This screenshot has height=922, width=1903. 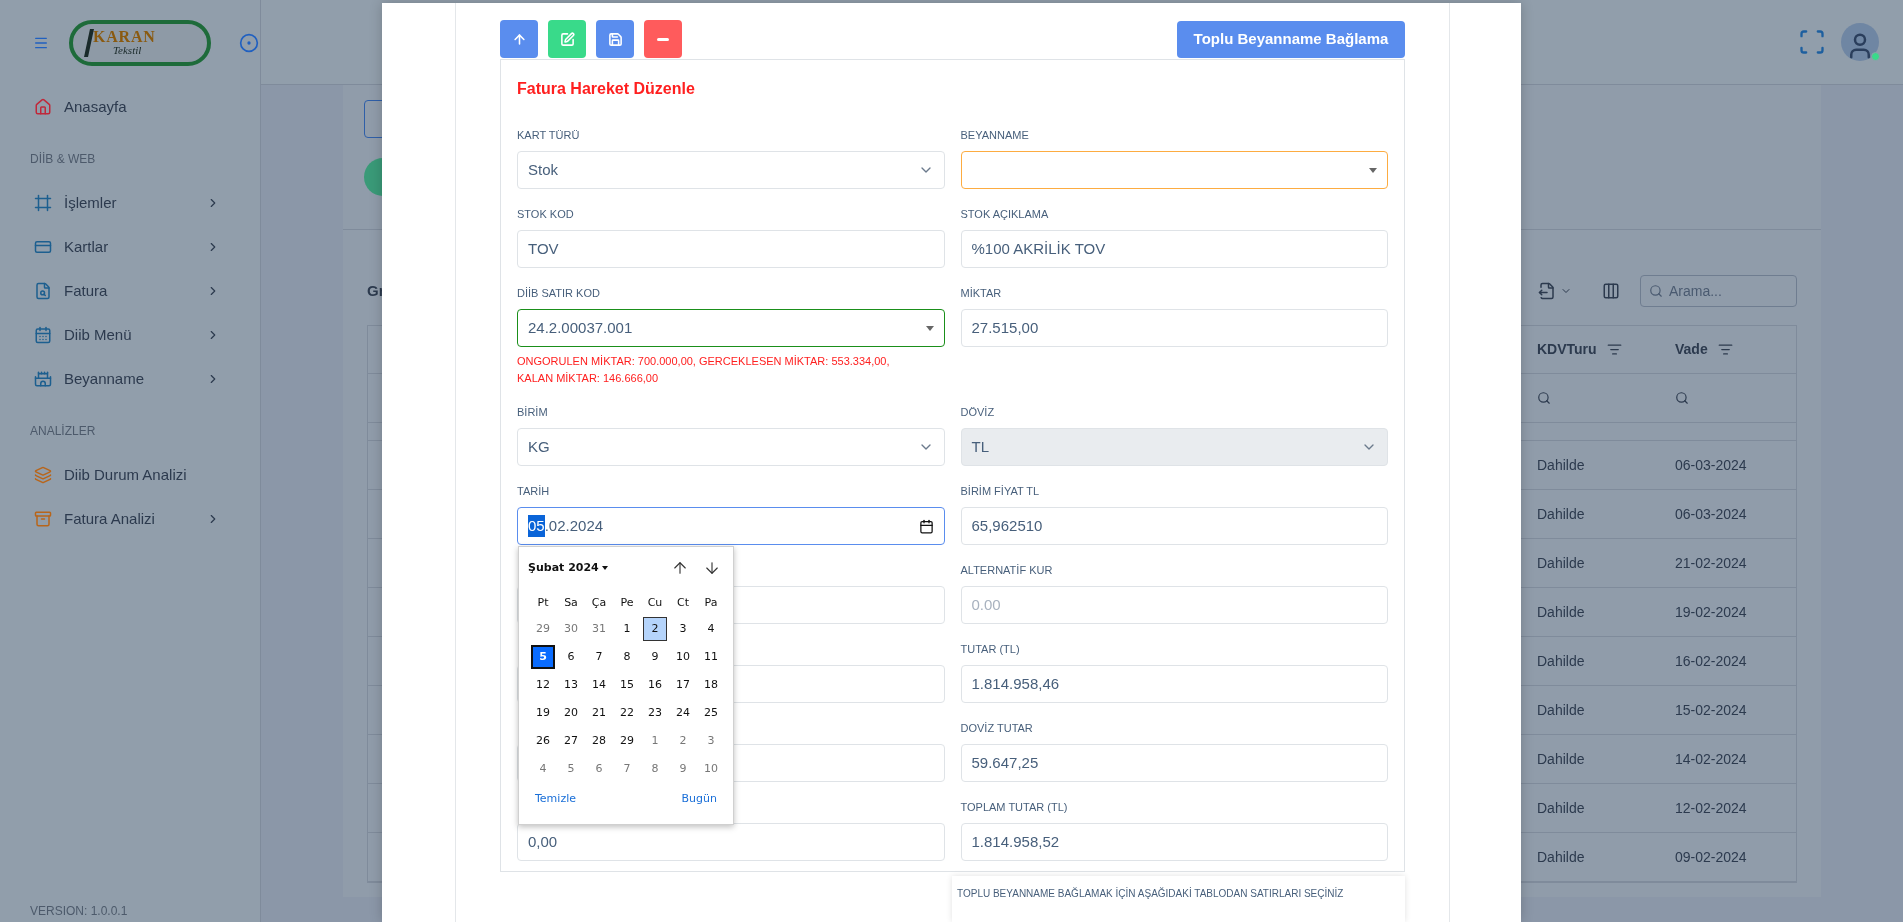 I want to click on section-title: DİİB & WEB, so click(x=62, y=159).